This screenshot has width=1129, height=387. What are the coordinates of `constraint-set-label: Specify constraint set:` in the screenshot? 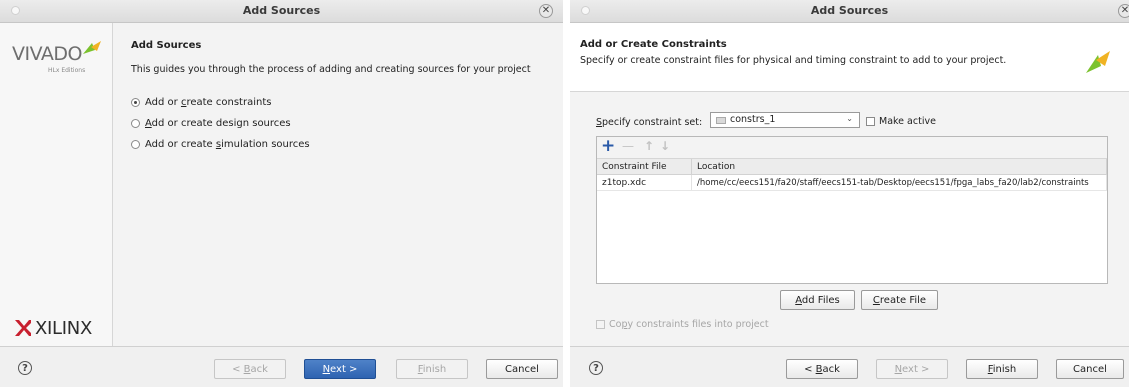 It's located at (649, 122).